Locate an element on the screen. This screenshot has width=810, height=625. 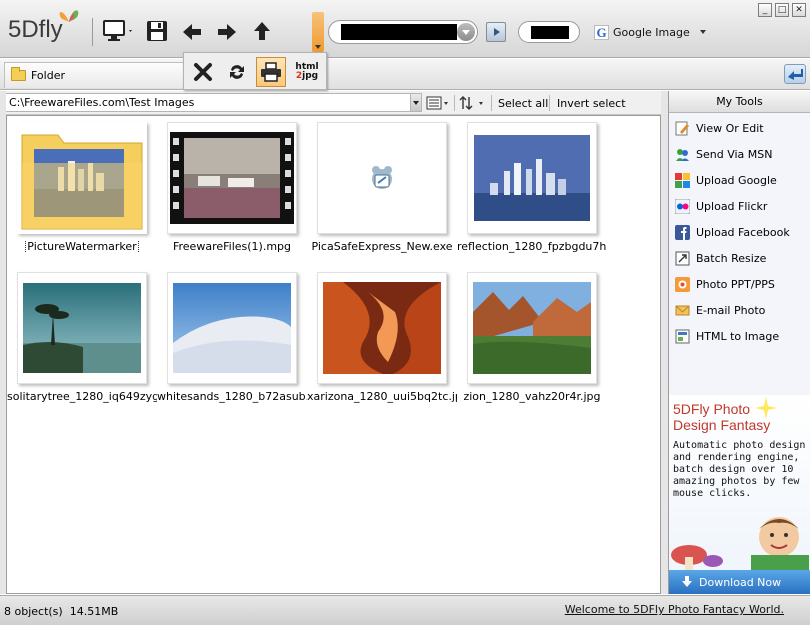
forward-button is located at coordinates (227, 32).